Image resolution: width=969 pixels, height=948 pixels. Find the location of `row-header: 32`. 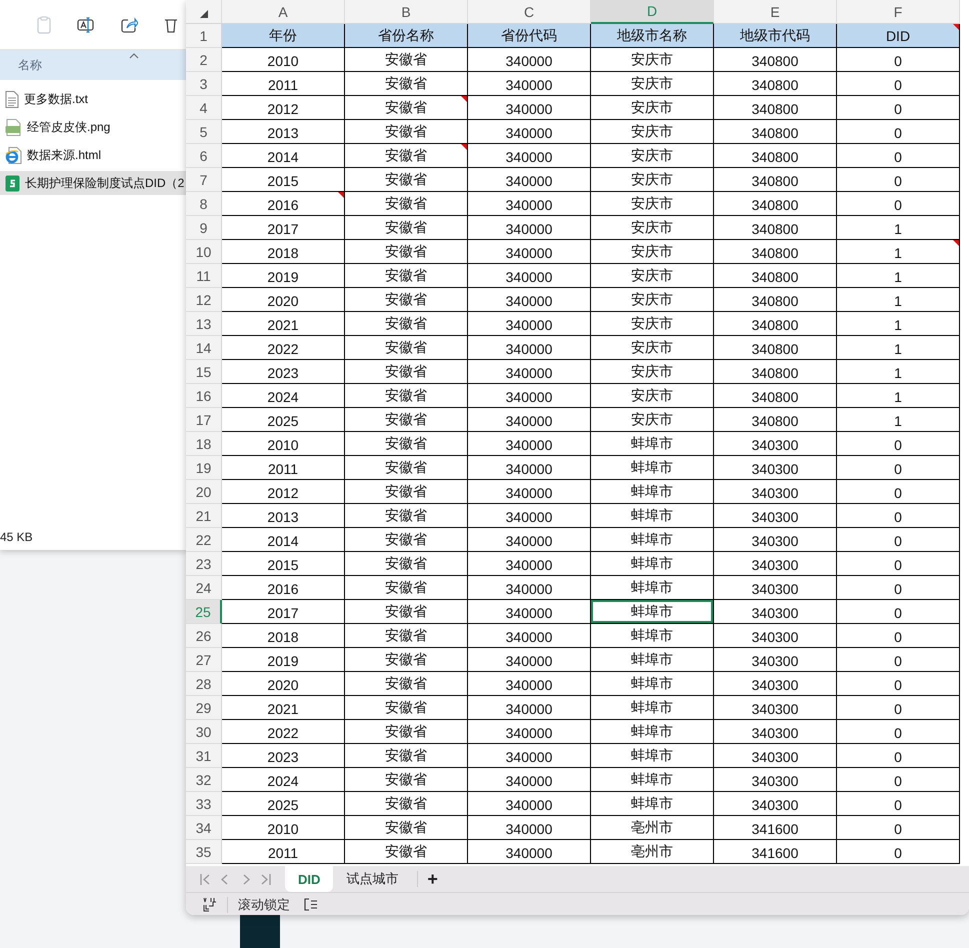

row-header: 32 is located at coordinates (204, 780).